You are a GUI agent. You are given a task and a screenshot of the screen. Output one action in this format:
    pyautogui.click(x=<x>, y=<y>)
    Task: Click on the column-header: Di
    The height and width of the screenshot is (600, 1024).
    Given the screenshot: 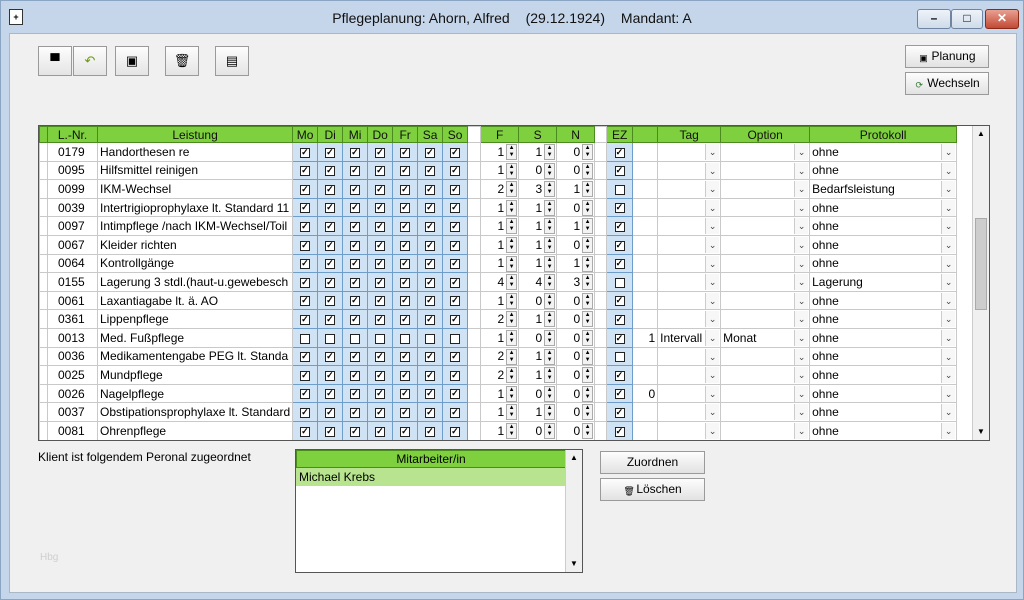 What is the action you would take?
    pyautogui.click(x=330, y=134)
    